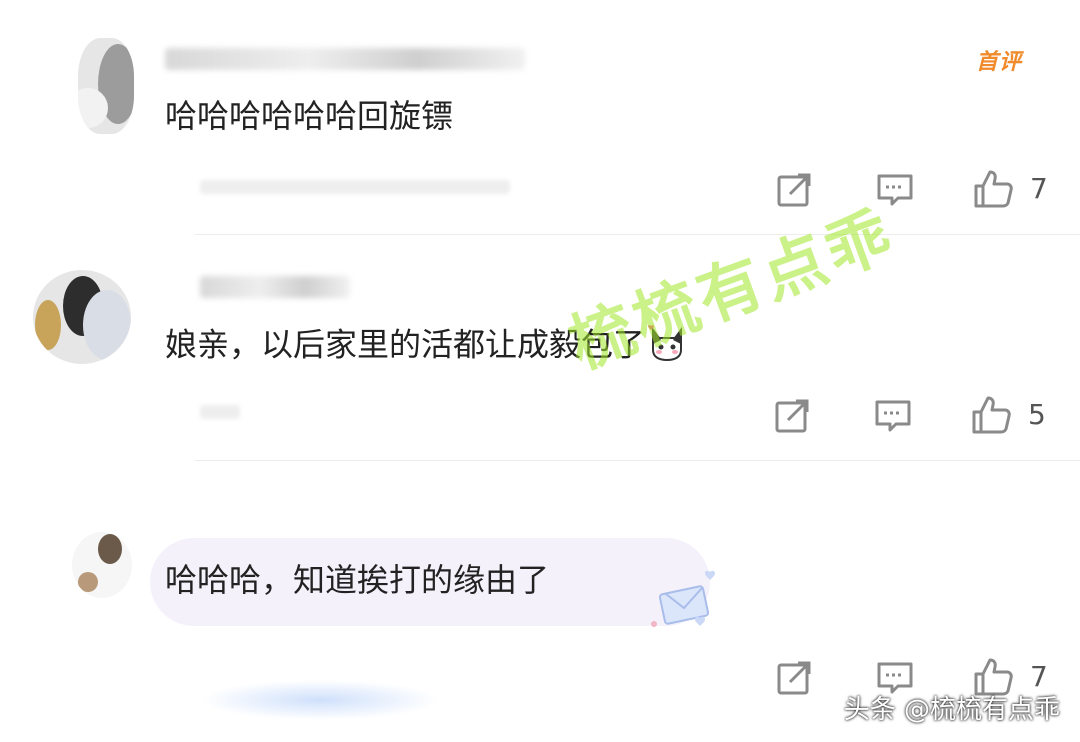 Image resolution: width=1080 pixels, height=742 pixels. What do you see at coordinates (357, 580) in the screenshot?
I see `comment-text: 哈哈哈，知道挨打的缘由了` at bounding box center [357, 580].